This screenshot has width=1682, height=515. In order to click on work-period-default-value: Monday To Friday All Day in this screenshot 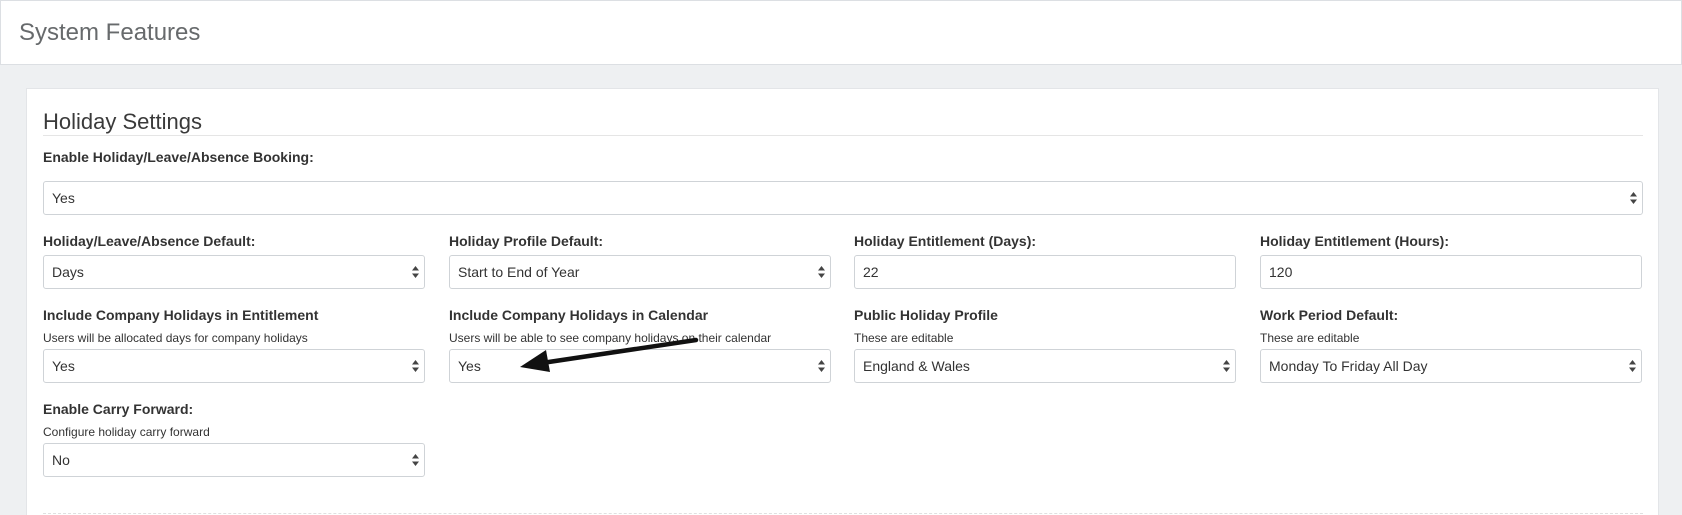, I will do `click(1348, 366)`.